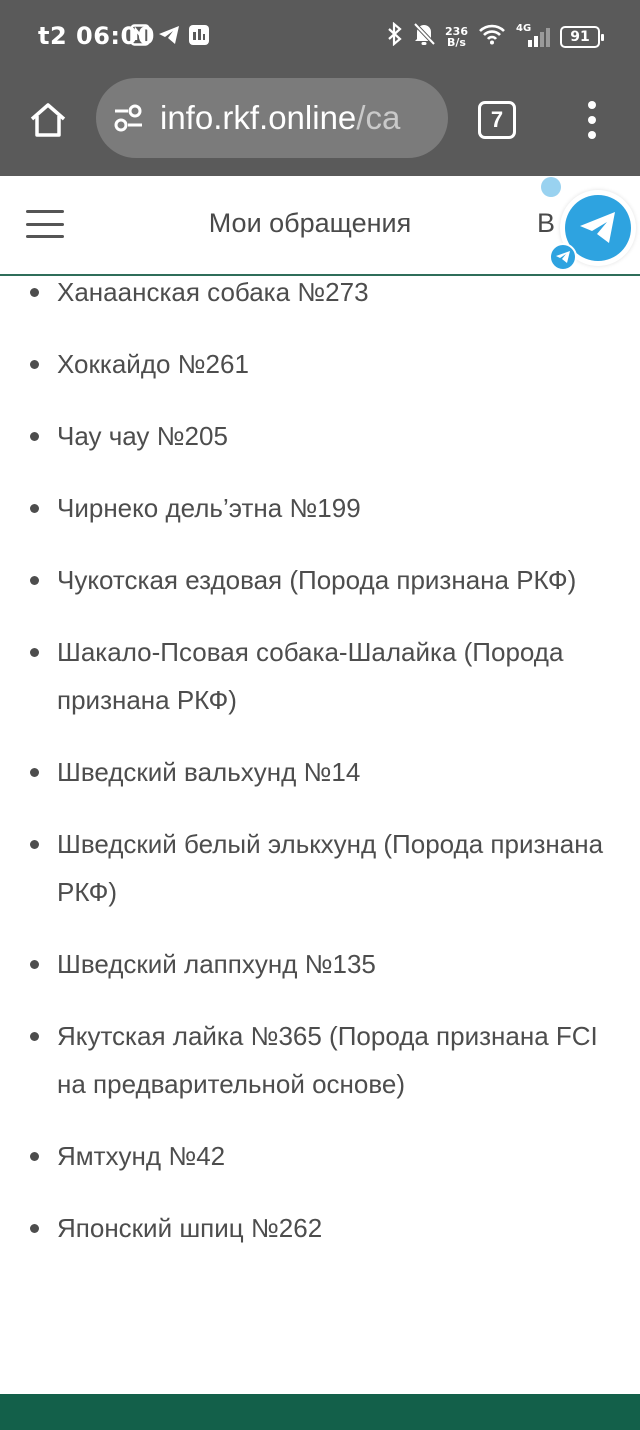  What do you see at coordinates (320, 364) in the screenshot?
I see `list-item: Хоккайдо №261` at bounding box center [320, 364].